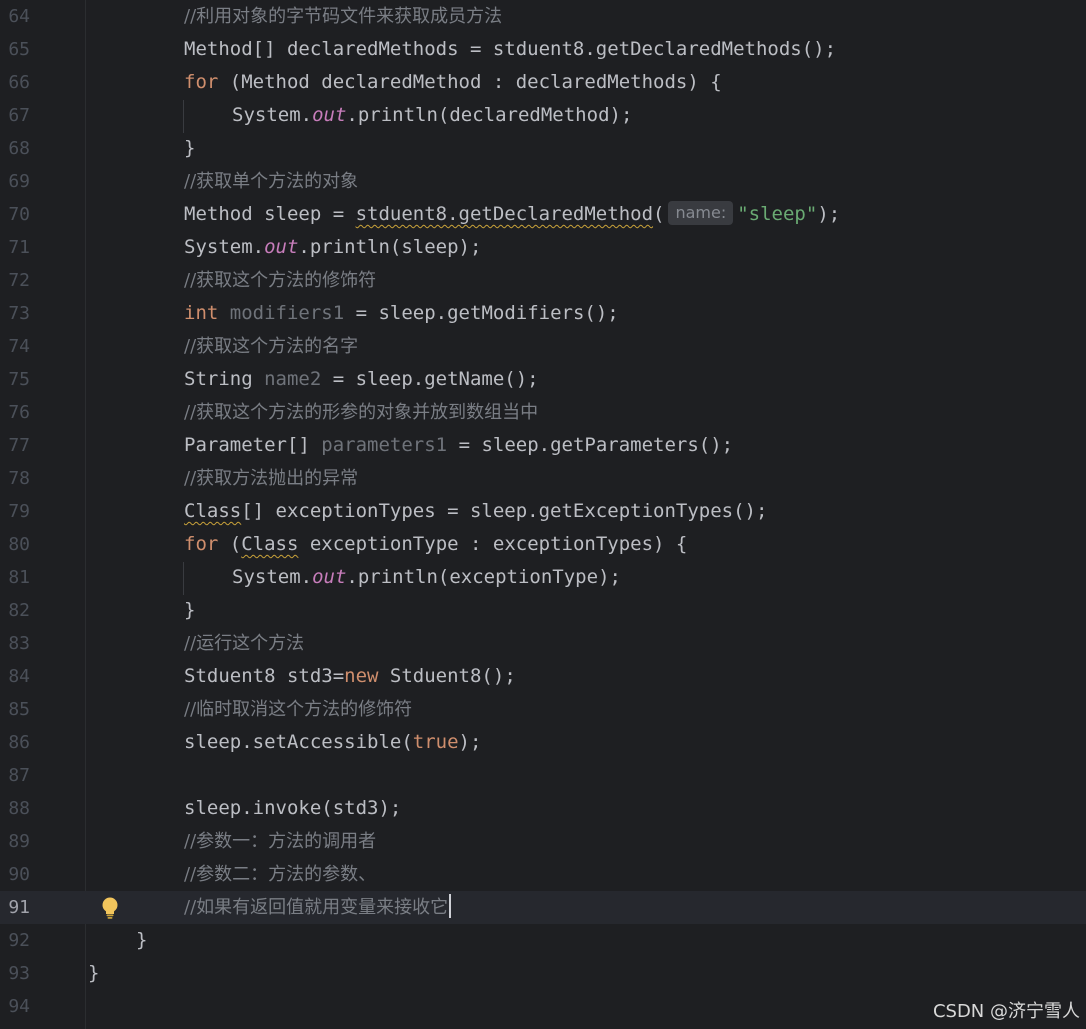 The height and width of the screenshot is (1029, 1086). I want to click on line-number: 94, so click(15, 1006).